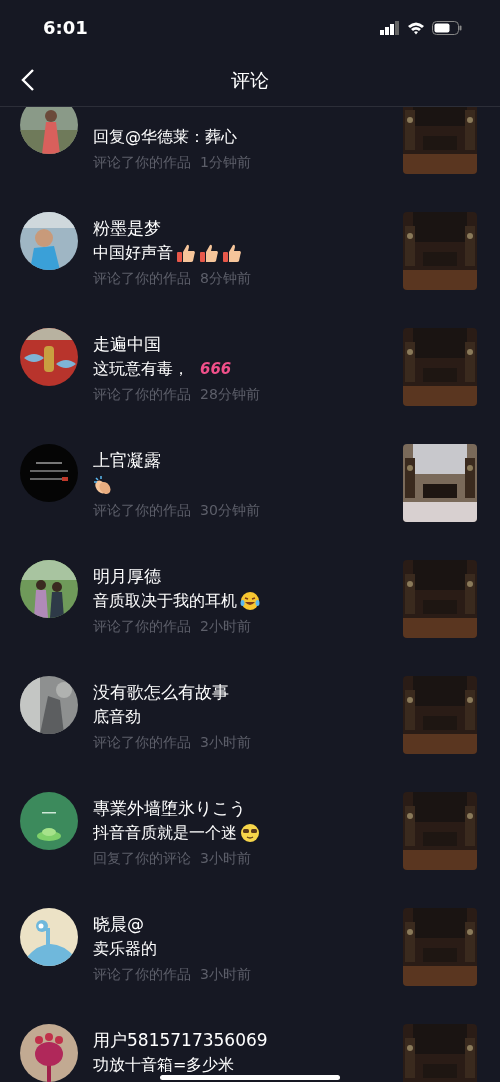 This screenshot has height=1082, width=500. Describe the element at coordinates (103, 485) in the screenshot. I see `clapping-hands-icon` at that location.